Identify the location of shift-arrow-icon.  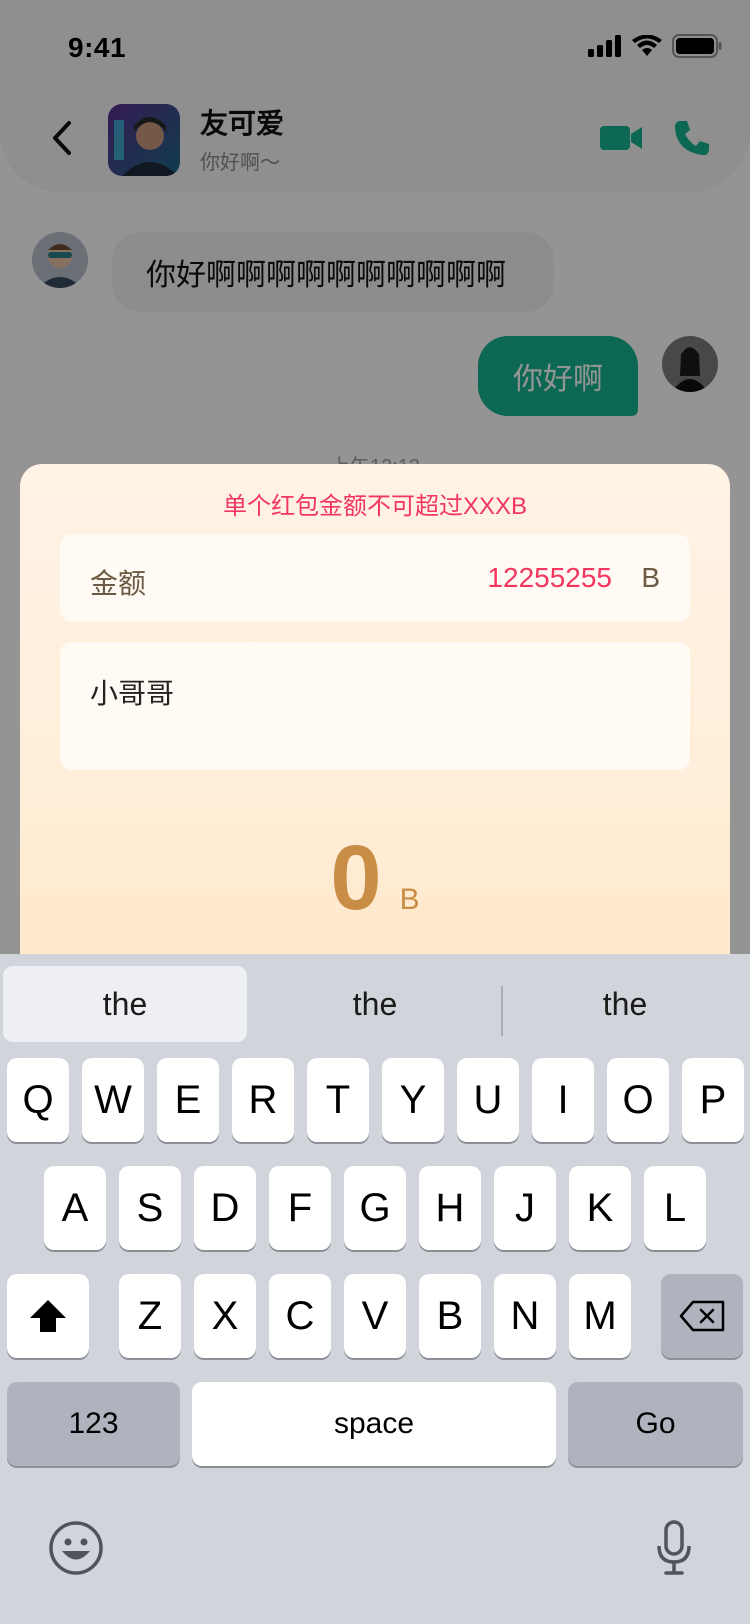
(48, 1316).